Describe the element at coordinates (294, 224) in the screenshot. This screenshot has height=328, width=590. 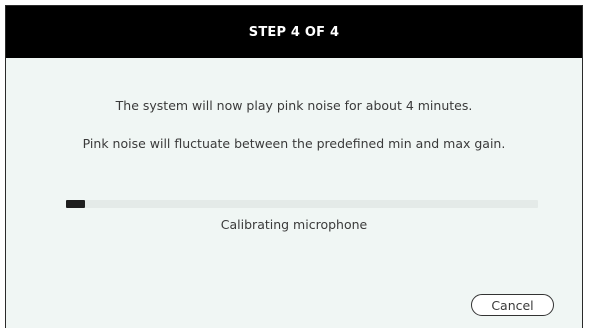
I see `progress-label: Calibrating microphone` at that location.